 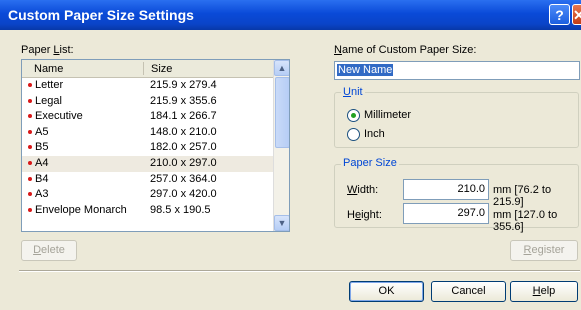 What do you see at coordinates (353, 134) in the screenshot?
I see `radio-inch` at bounding box center [353, 134].